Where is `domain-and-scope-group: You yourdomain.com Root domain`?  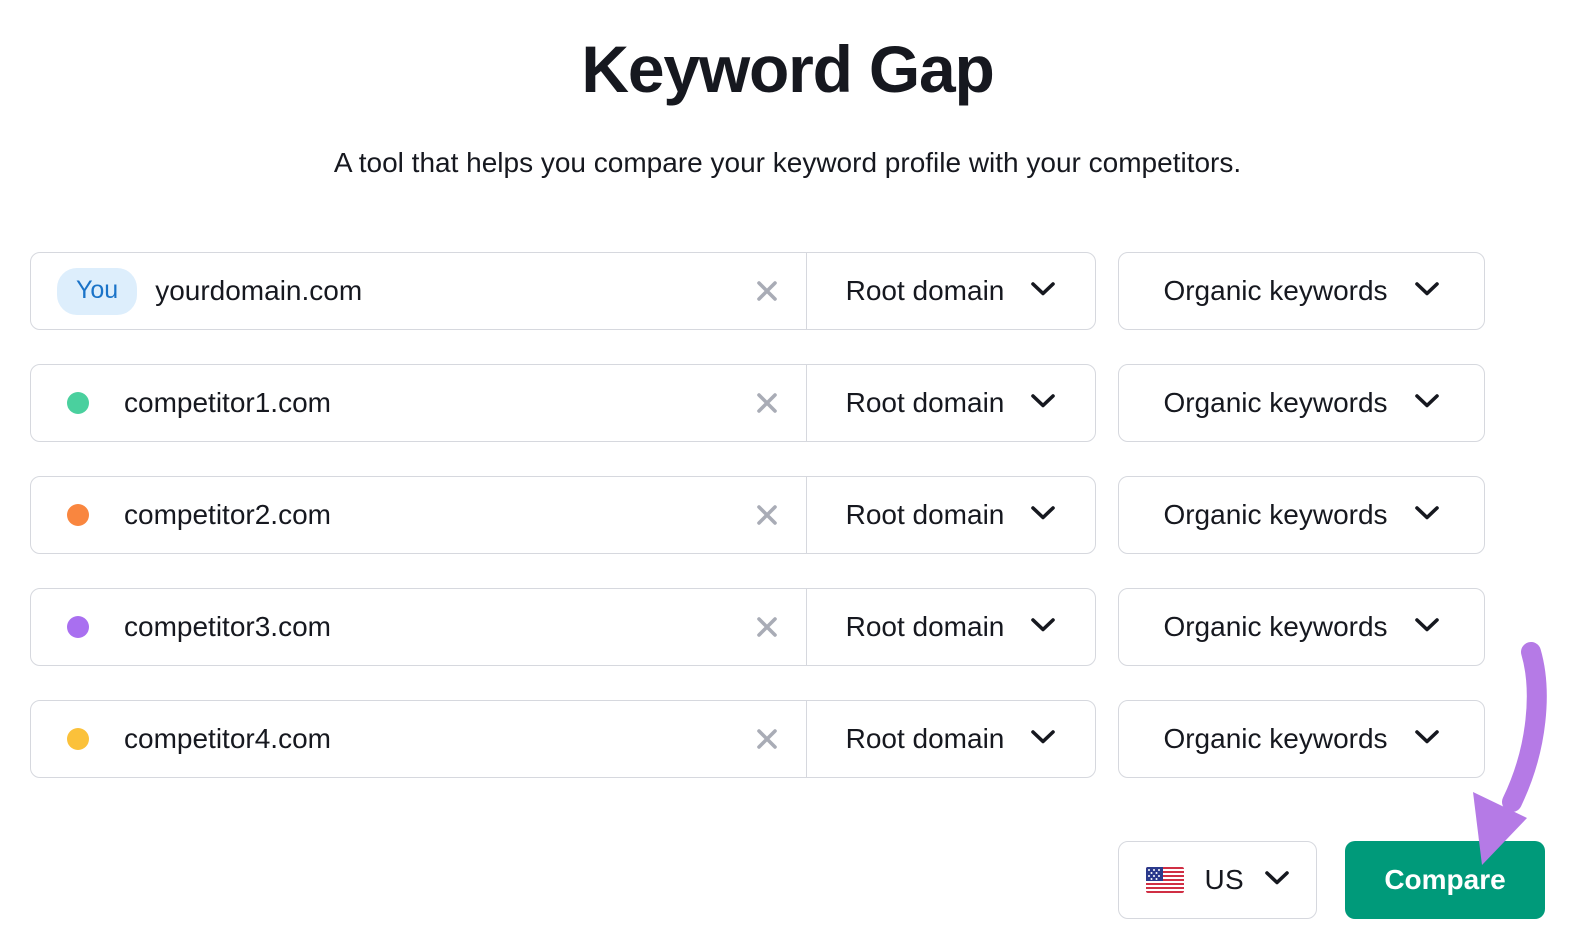
domain-and-scope-group: You yourdomain.com Root domain is located at coordinates (563, 291).